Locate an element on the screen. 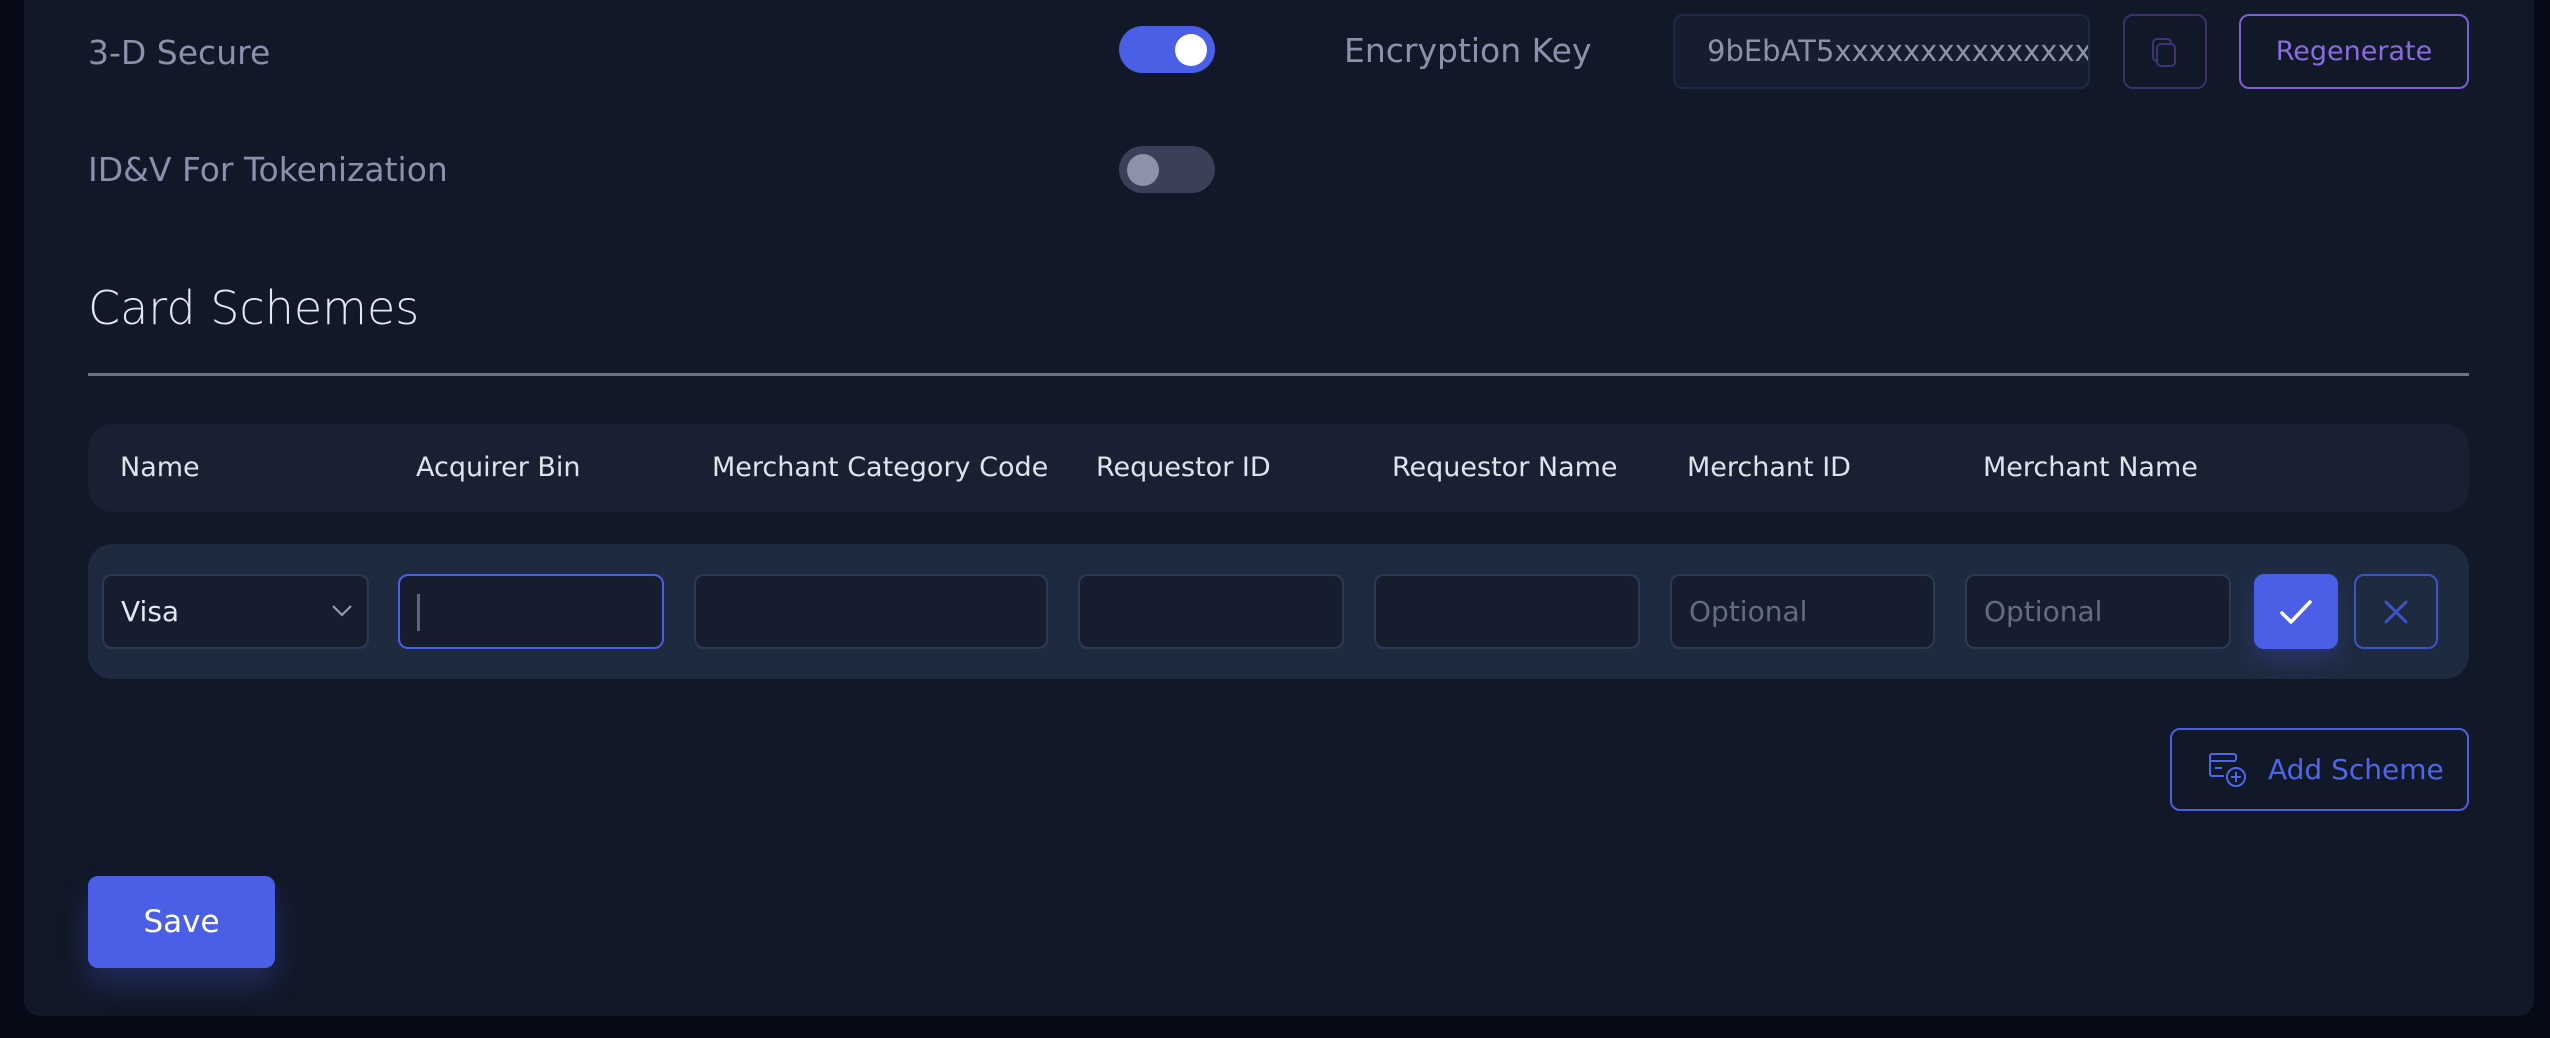 Image resolution: width=2550 pixels, height=1038 pixels. add-scheme-button: Add Scheme is located at coordinates (2319, 769).